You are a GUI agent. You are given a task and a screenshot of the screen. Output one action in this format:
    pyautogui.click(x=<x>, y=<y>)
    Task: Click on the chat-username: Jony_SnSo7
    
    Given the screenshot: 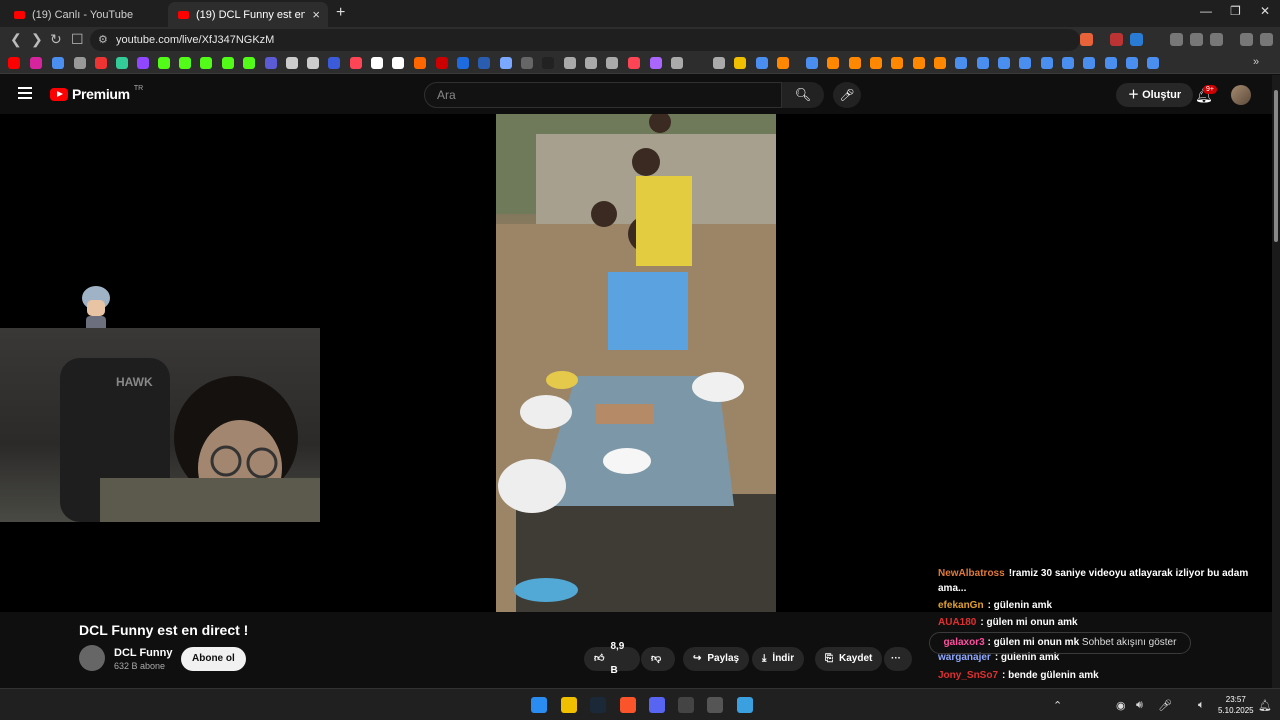 What is the action you would take?
    pyautogui.click(x=968, y=675)
    